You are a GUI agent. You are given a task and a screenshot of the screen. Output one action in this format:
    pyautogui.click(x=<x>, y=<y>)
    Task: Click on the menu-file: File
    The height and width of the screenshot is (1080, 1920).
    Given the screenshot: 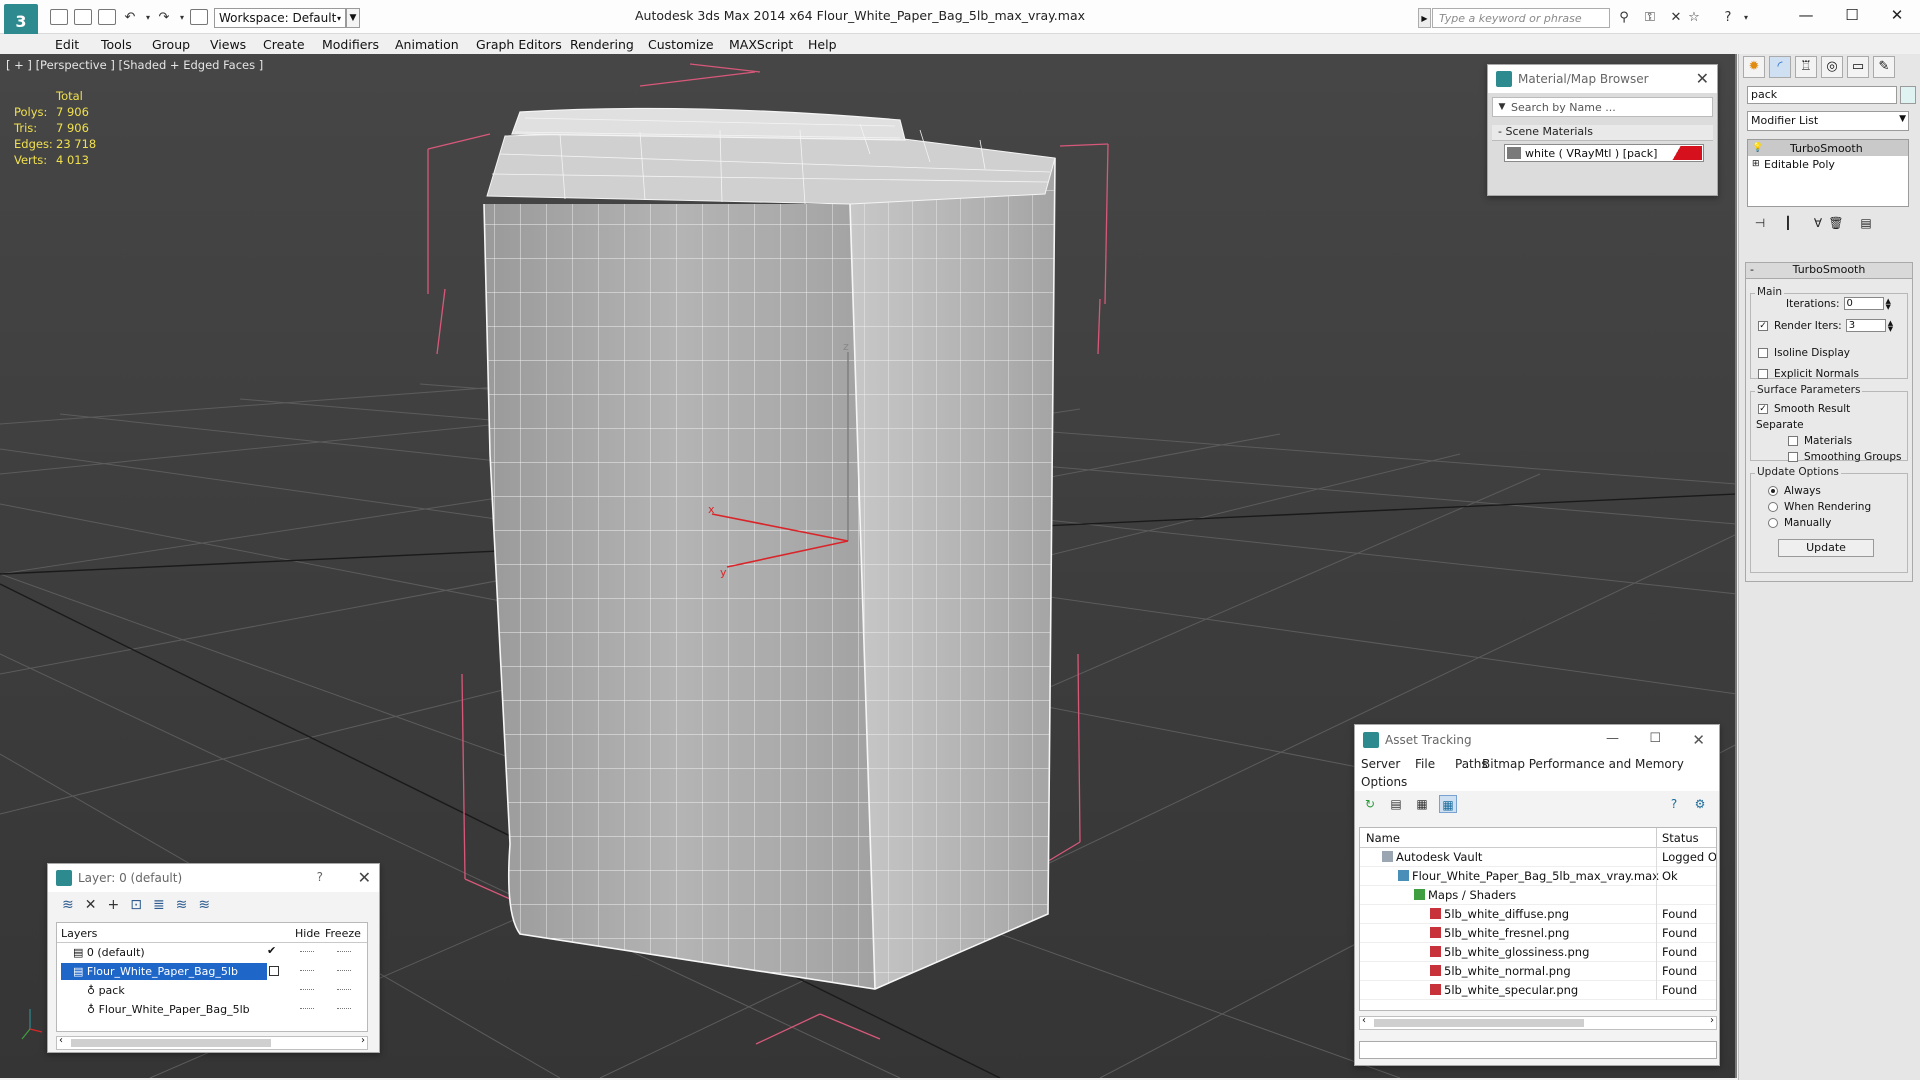 What is the action you would take?
    pyautogui.click(x=1425, y=764)
    